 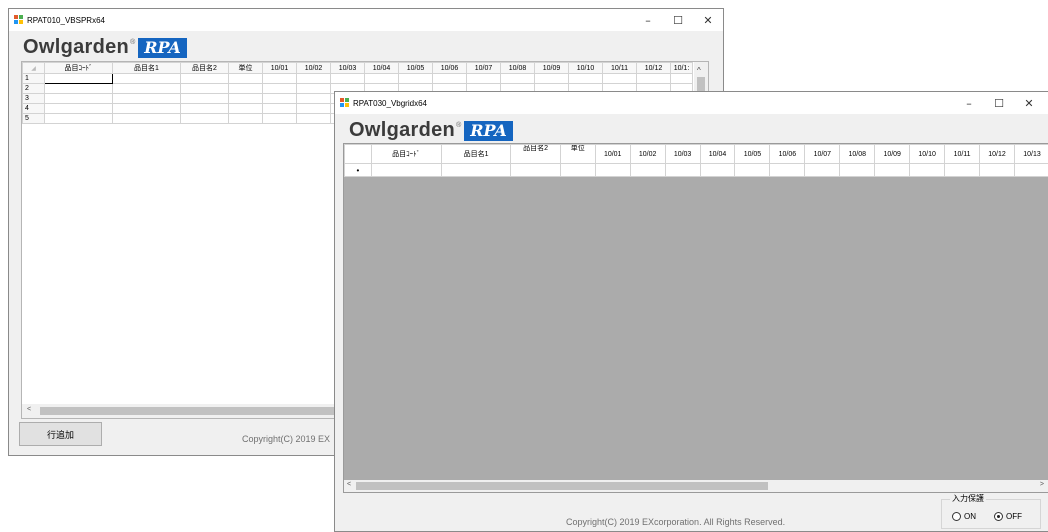 What do you see at coordinates (33, 98) in the screenshot?
I see `row-header: 3` at bounding box center [33, 98].